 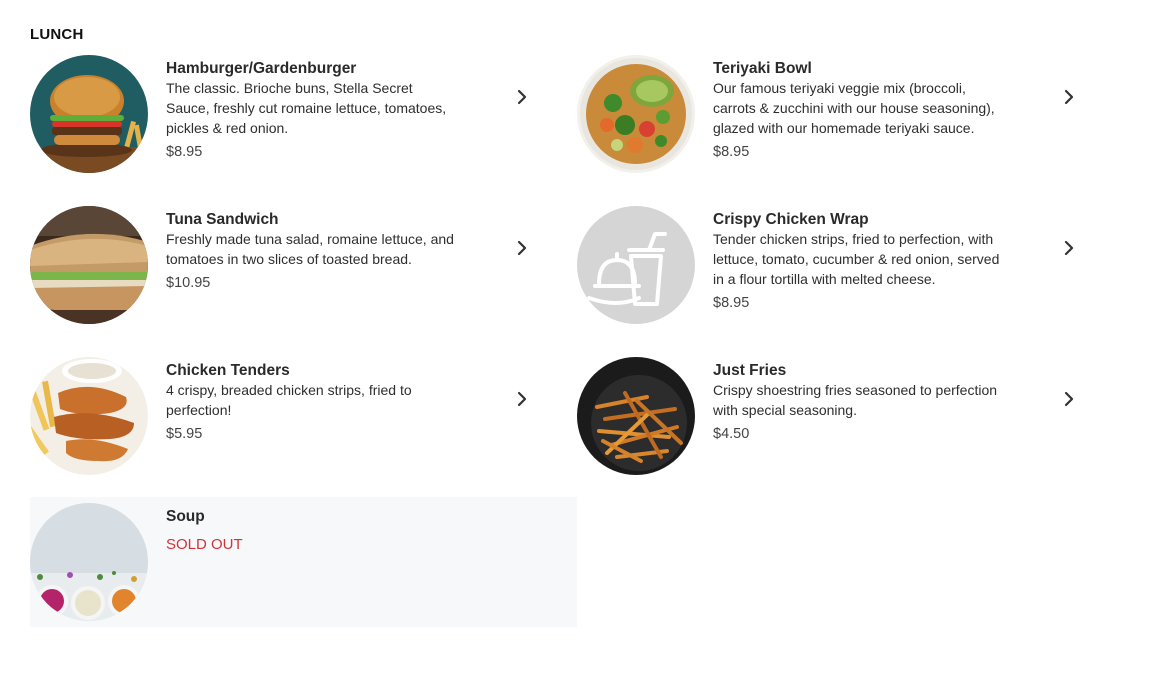 I want to click on item-name: Soup, so click(x=185, y=516).